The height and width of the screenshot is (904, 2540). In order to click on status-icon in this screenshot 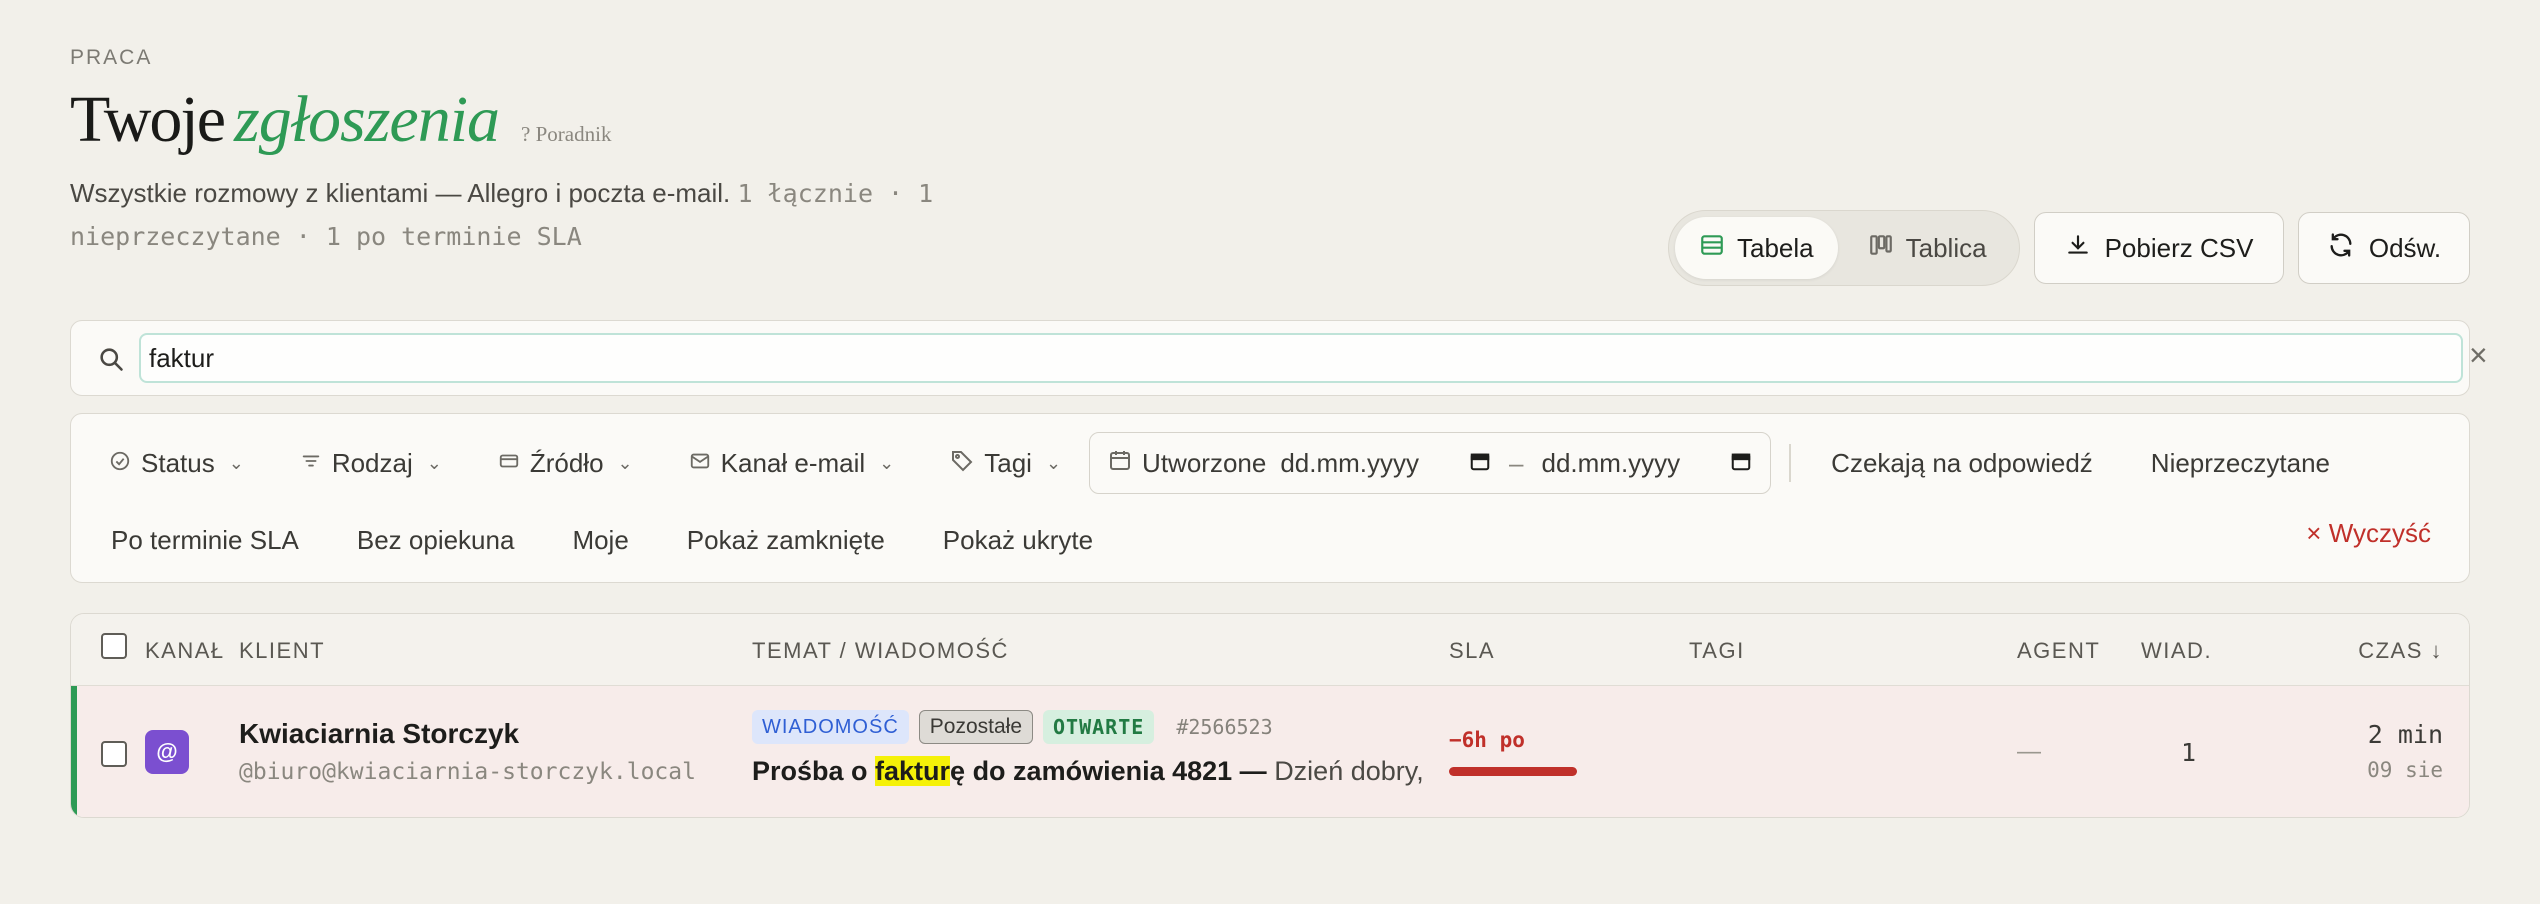, I will do `click(120, 463)`.